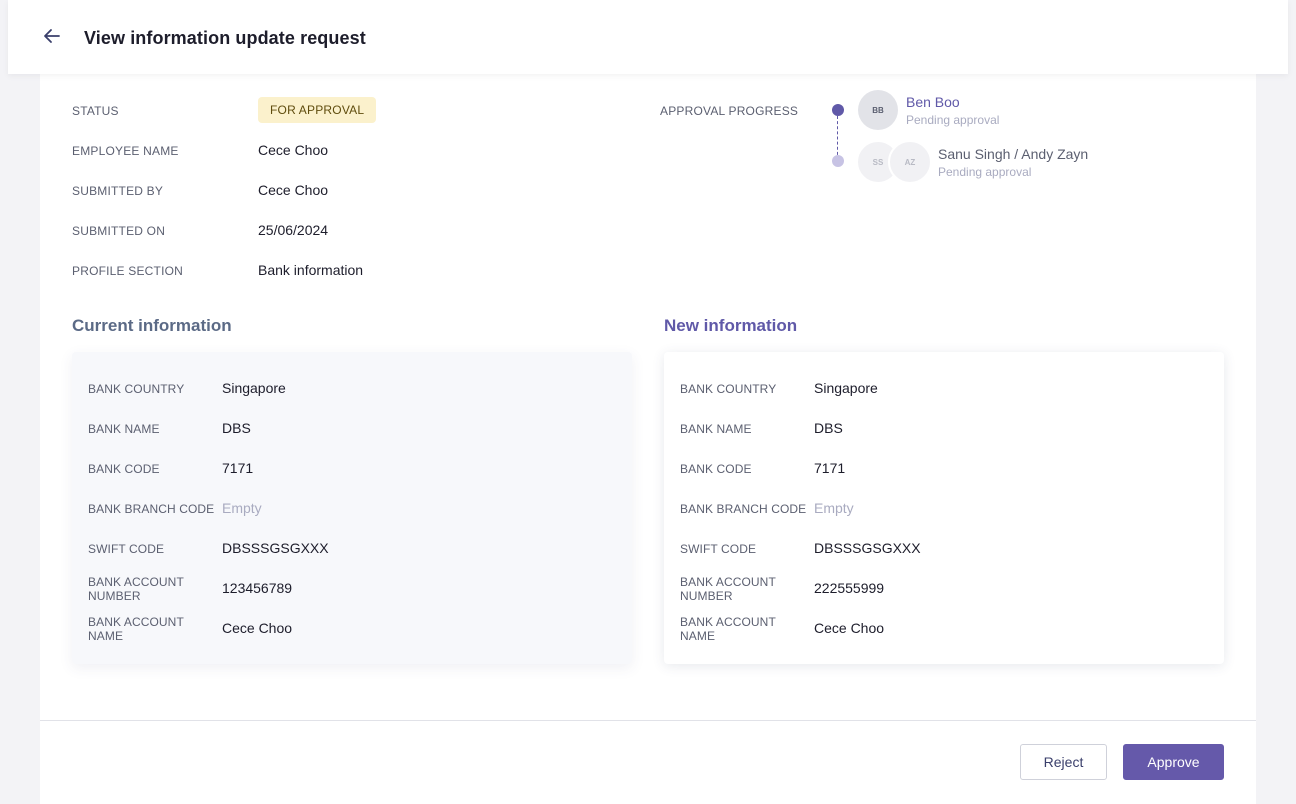  Describe the element at coordinates (837, 138) in the screenshot. I see `progress-connector` at that location.